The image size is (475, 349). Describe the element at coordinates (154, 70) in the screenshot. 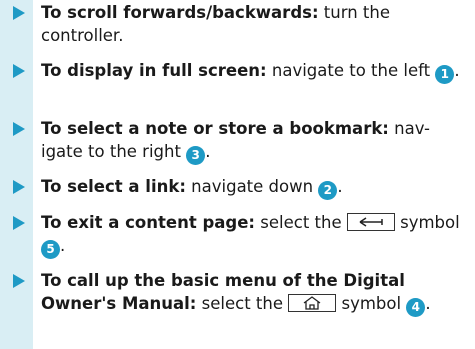

I see `item-heading: To display in full screen:` at that location.